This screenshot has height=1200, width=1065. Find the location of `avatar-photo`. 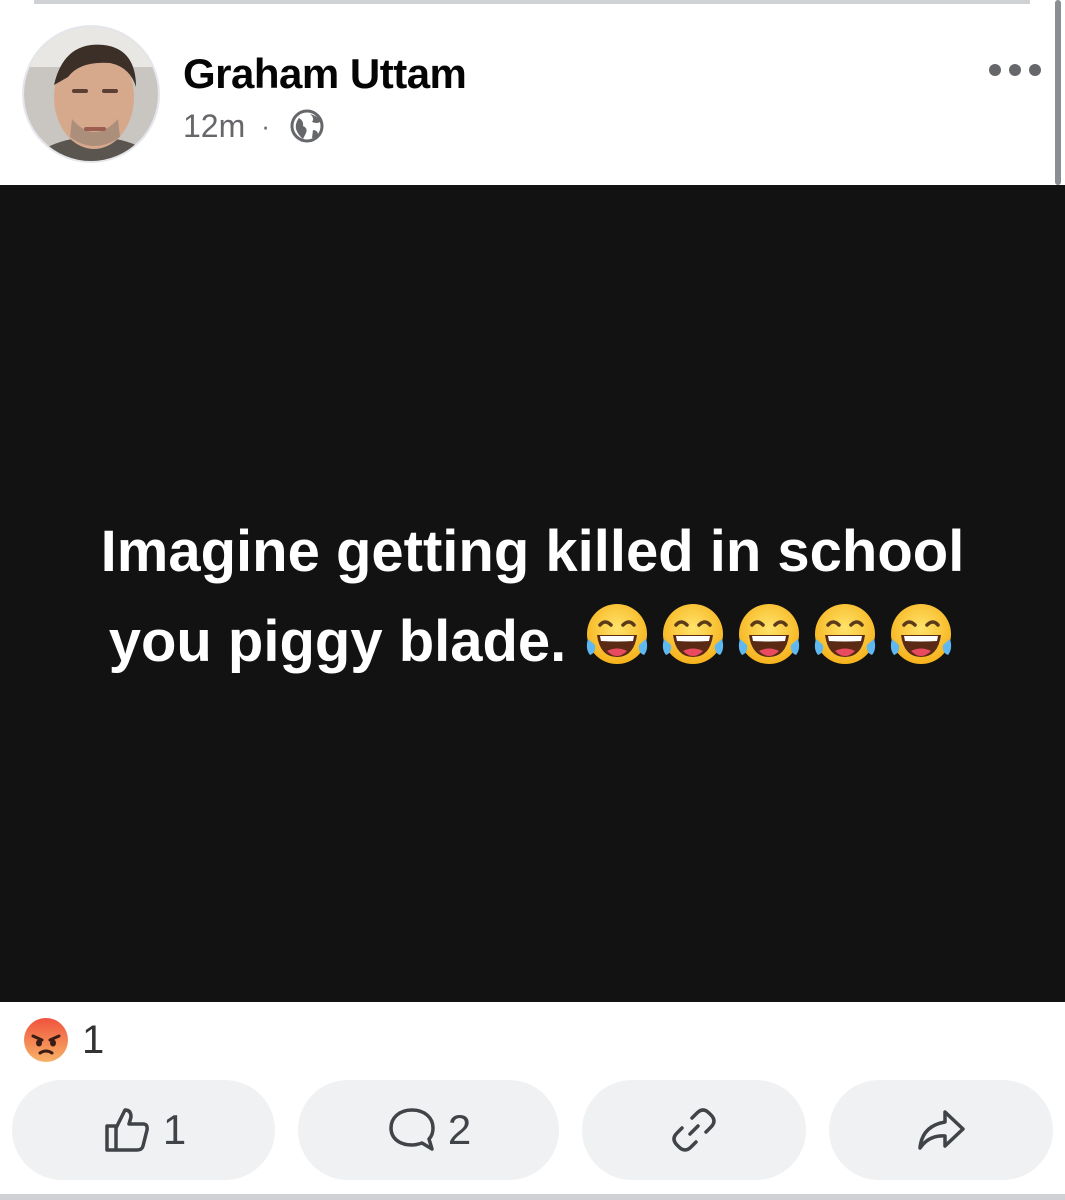

avatar-photo is located at coordinates (91, 94).